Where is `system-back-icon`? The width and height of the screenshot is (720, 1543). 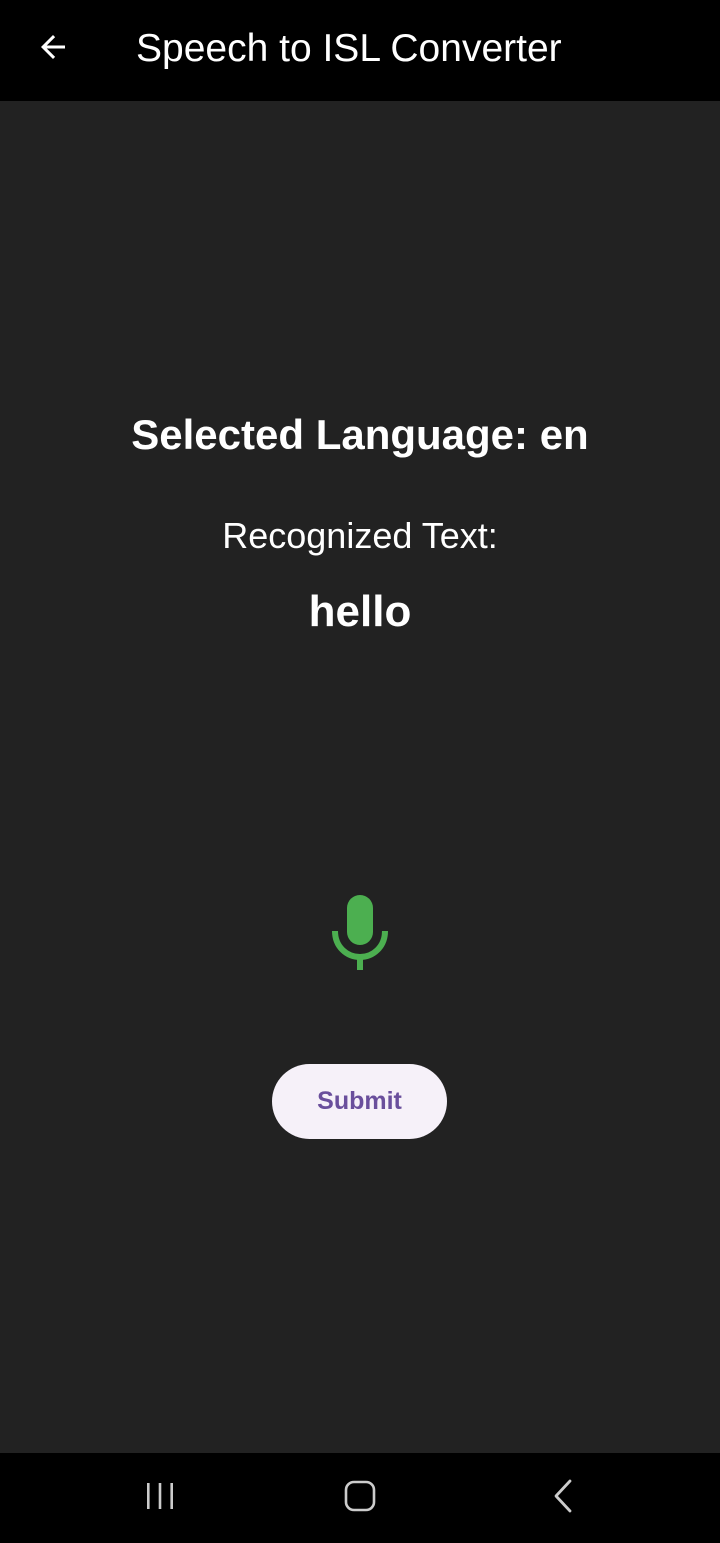
system-back-icon is located at coordinates (563, 1498).